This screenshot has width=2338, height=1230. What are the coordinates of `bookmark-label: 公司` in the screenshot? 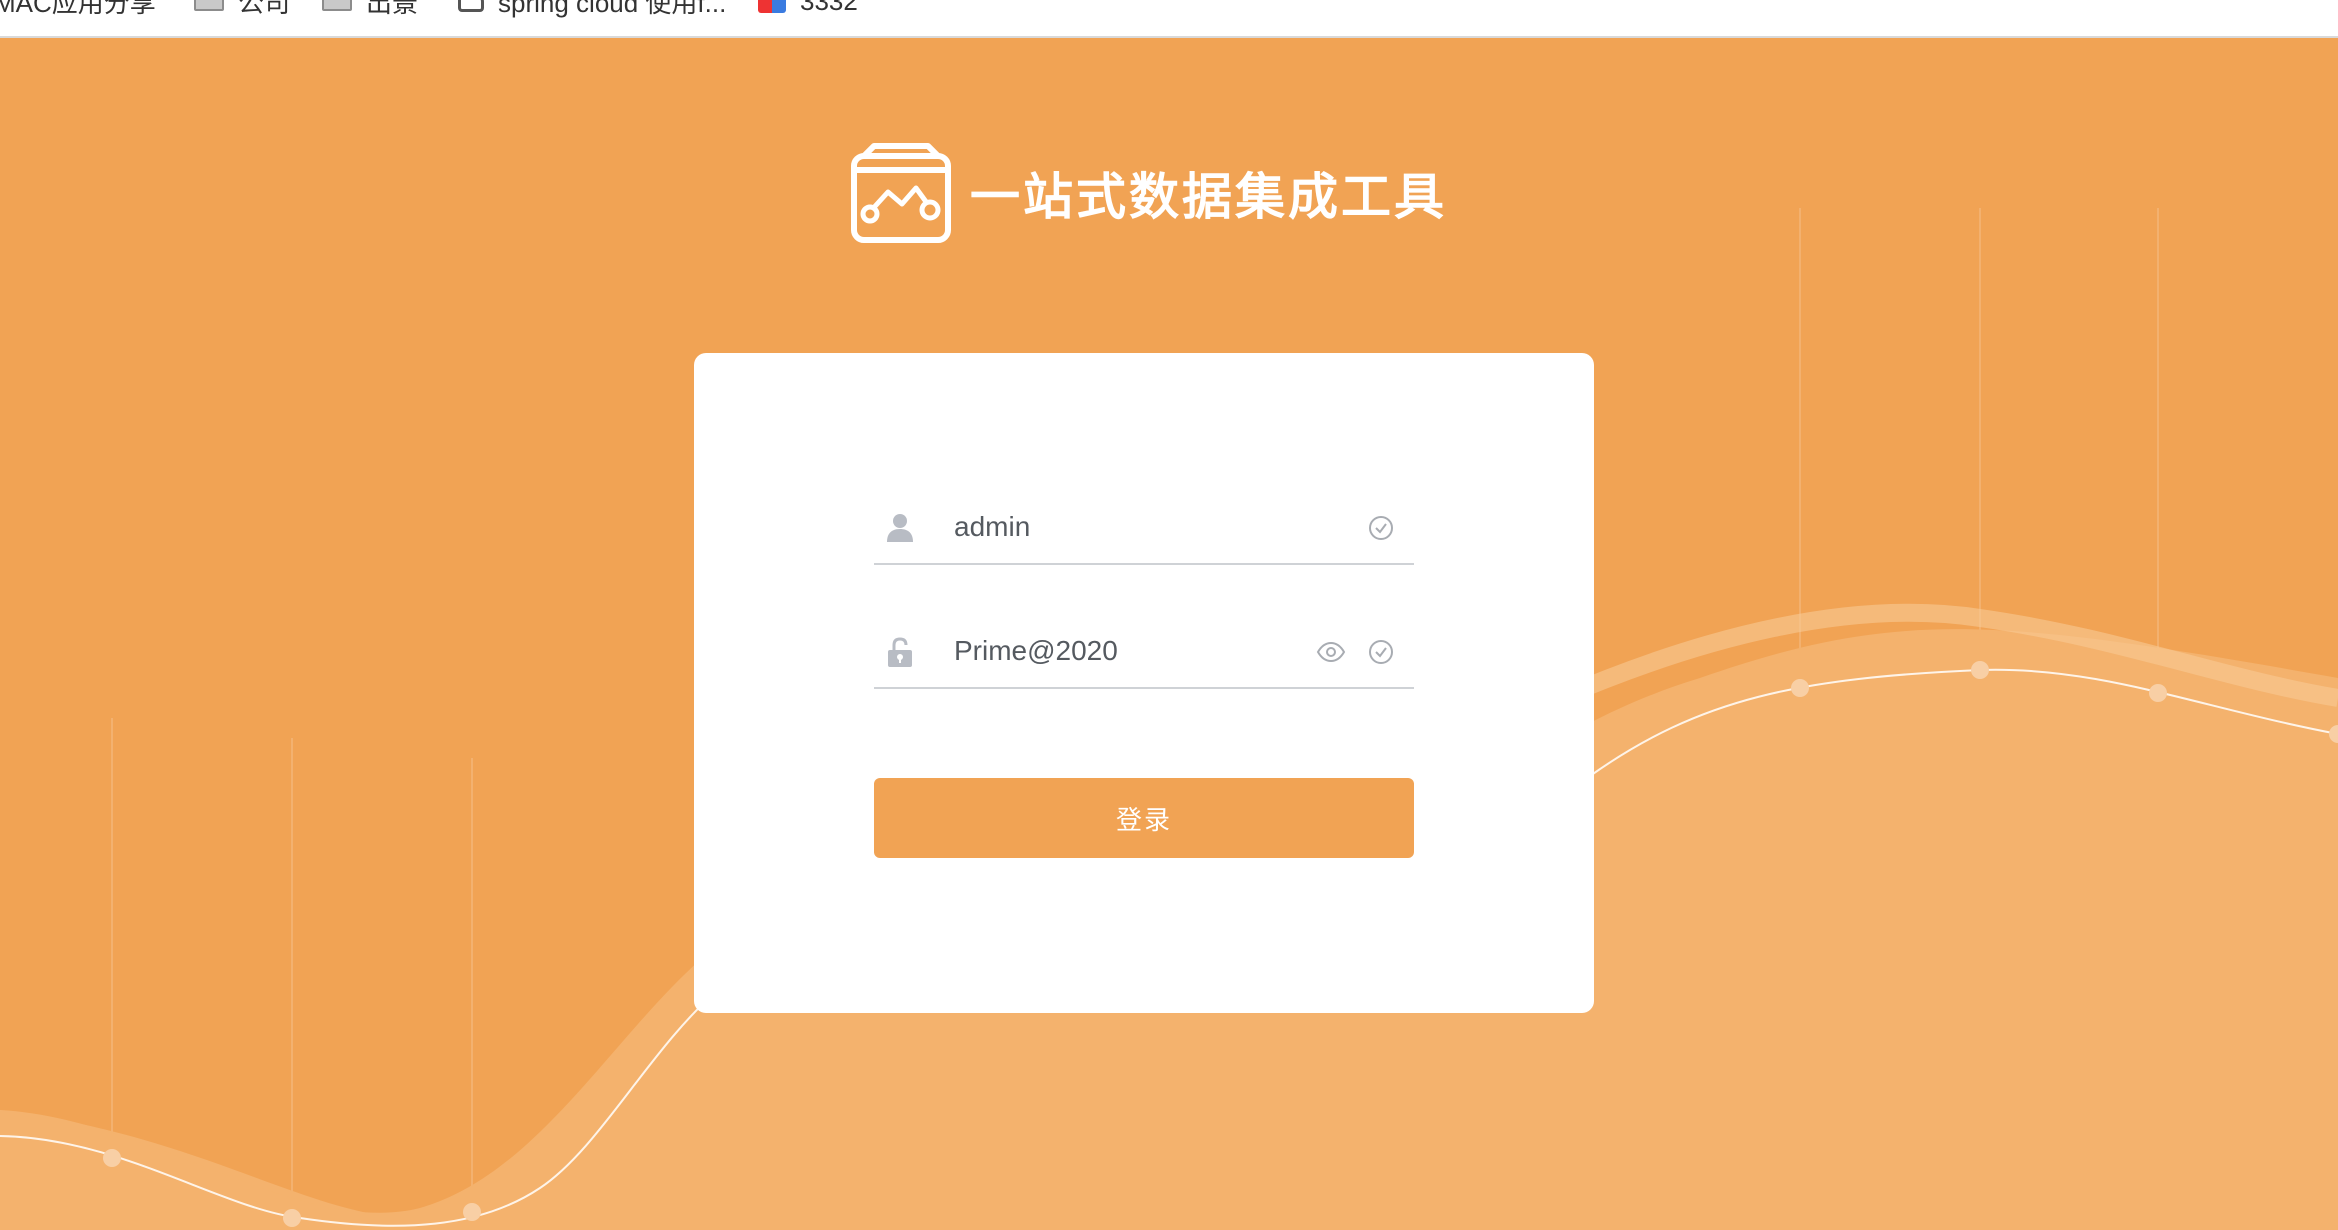 It's located at (264, 9).